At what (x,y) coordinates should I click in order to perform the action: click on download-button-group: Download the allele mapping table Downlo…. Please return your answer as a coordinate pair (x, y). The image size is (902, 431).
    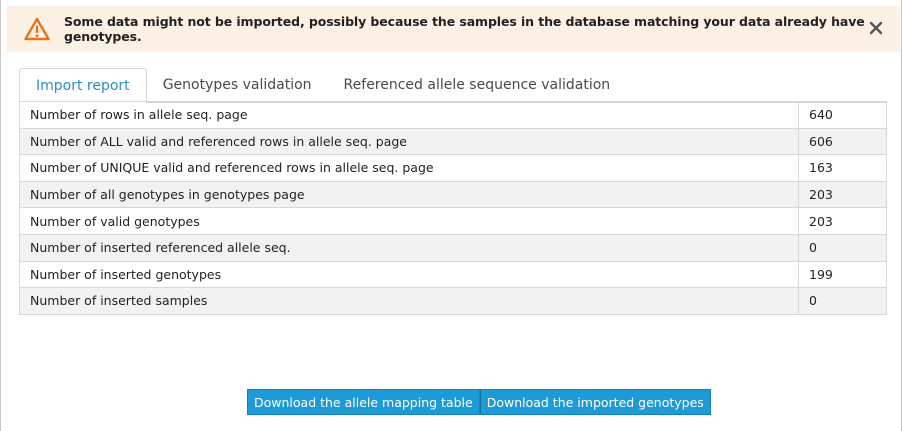
    Looking at the image, I should click on (479, 402).